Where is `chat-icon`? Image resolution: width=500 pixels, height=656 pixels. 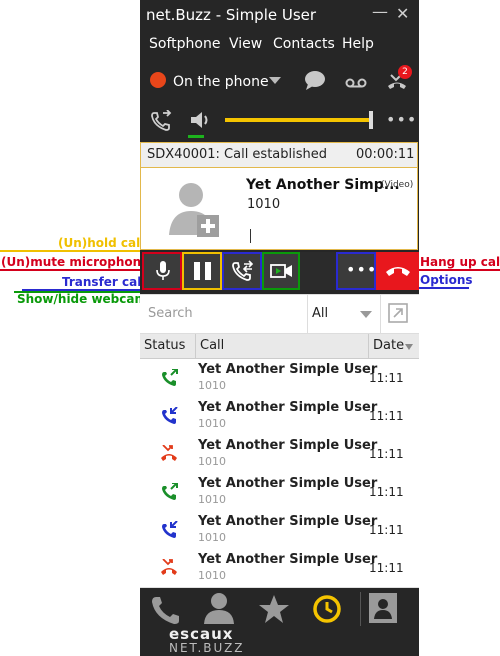 chat-icon is located at coordinates (315, 81).